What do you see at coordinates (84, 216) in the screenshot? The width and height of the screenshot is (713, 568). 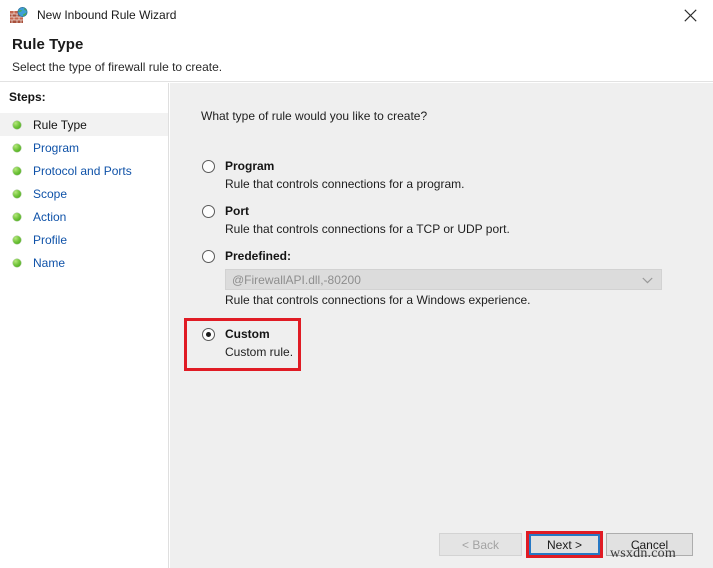 I see `sidebar-item-action: Action` at bounding box center [84, 216].